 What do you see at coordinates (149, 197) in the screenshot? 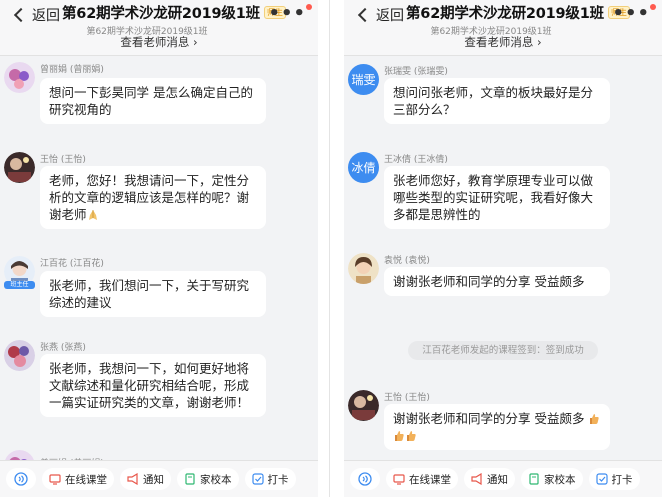
I see `message-text: 老师，您好！我想请问一下，定性分析的文章的逻辑应该是怎样的呢？谢谢老师` at bounding box center [149, 197].